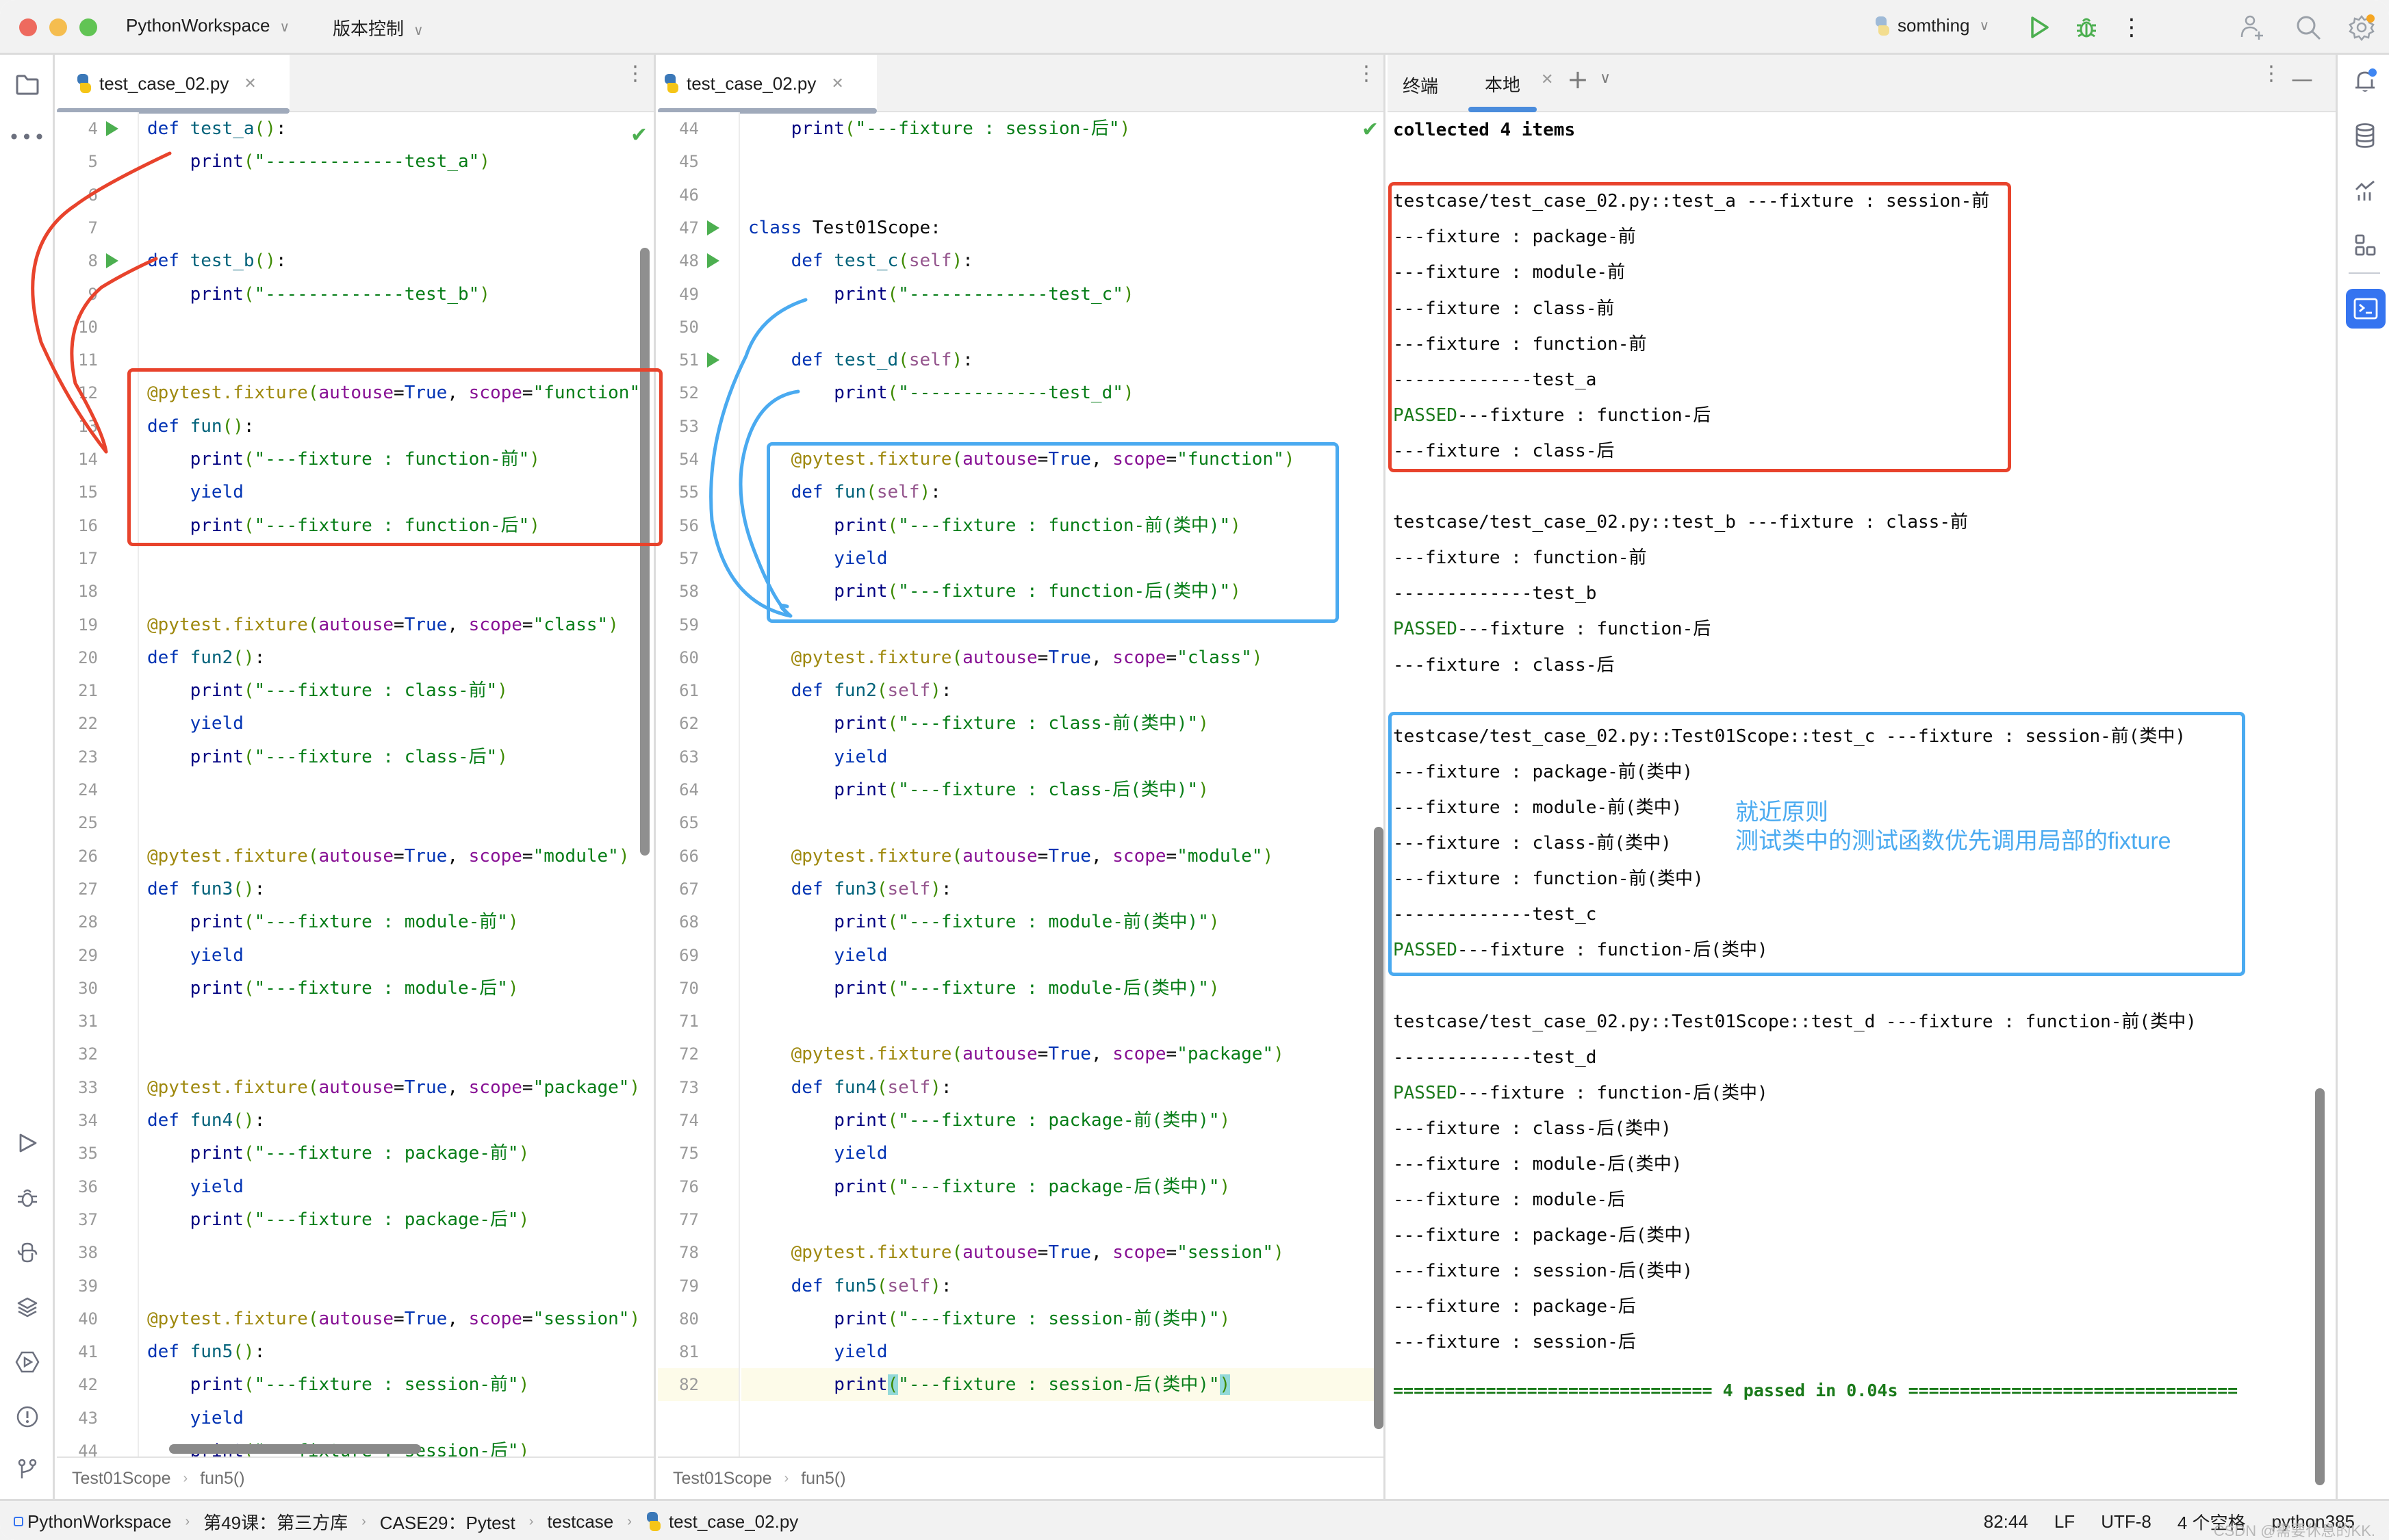 The image size is (2389, 1540). I want to click on terminal-scrollbar, so click(2320, 1286).